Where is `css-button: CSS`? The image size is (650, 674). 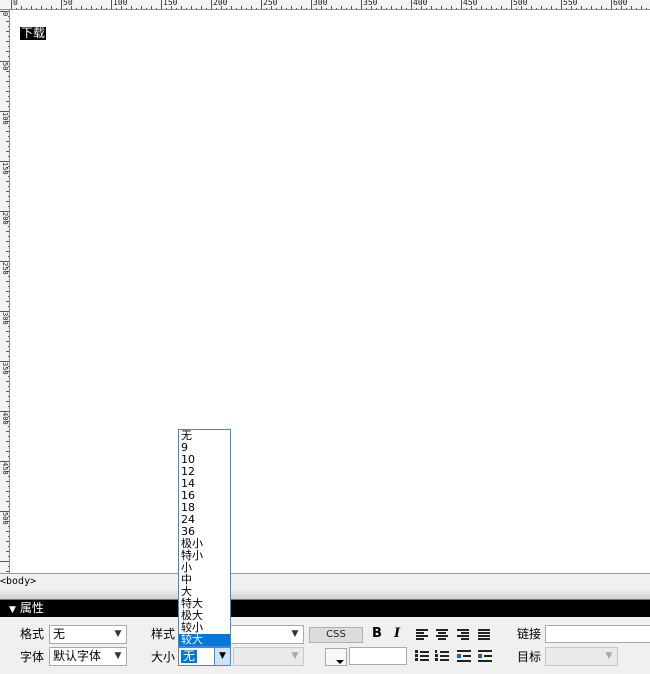
css-button: CSS is located at coordinates (336, 635).